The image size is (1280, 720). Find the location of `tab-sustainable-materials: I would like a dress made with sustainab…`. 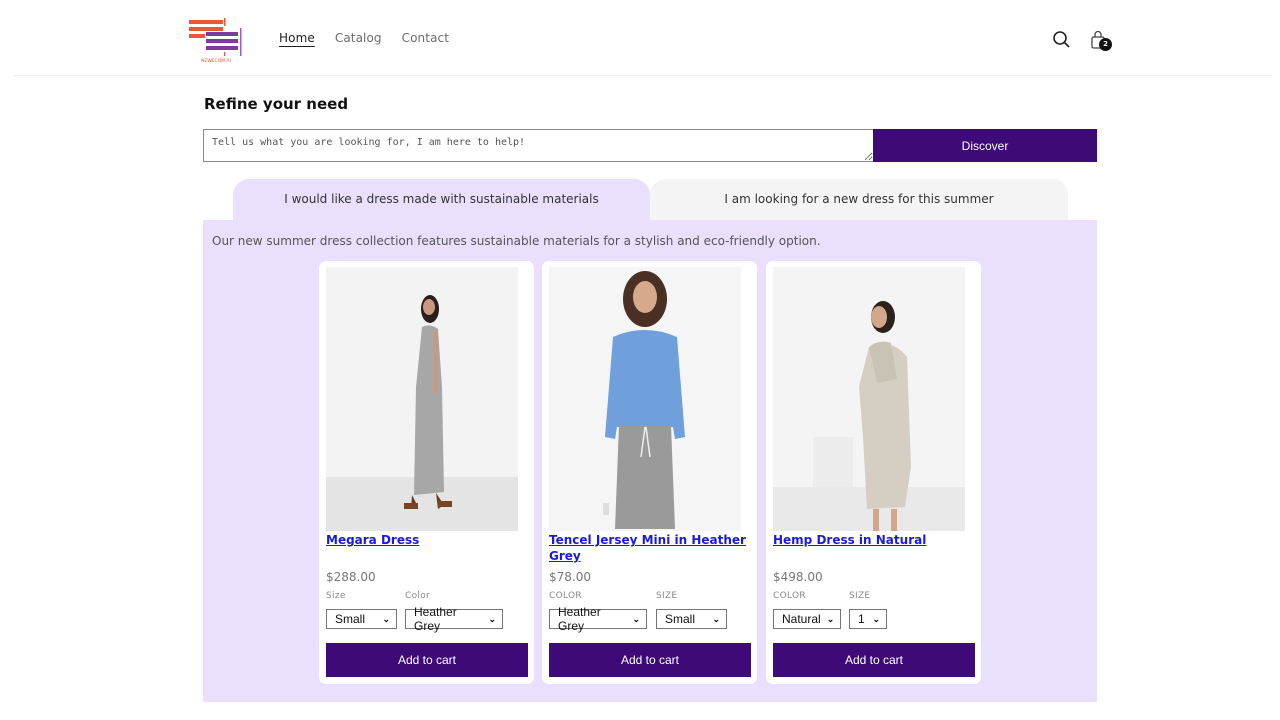

tab-sustainable-materials: I would like a dress made with sustainab… is located at coordinates (441, 200).